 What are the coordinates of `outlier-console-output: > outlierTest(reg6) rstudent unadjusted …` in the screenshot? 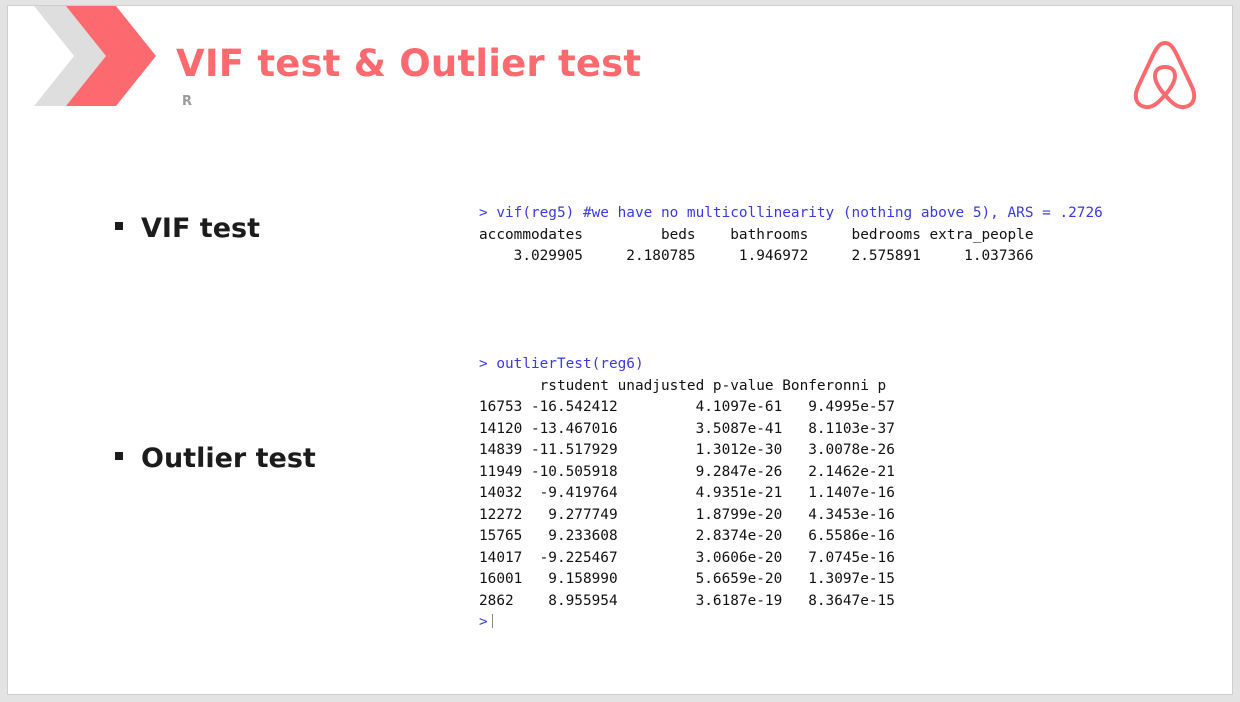 It's located at (687, 494).